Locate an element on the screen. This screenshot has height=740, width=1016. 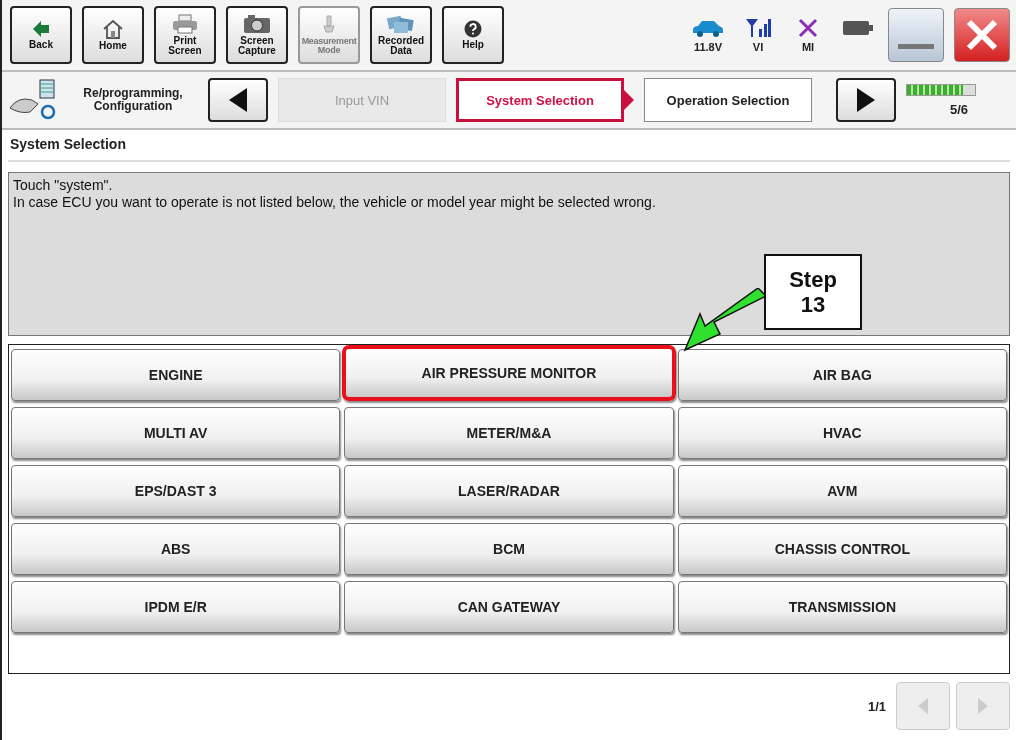
system-button: METER/M&A is located at coordinates (509, 433).